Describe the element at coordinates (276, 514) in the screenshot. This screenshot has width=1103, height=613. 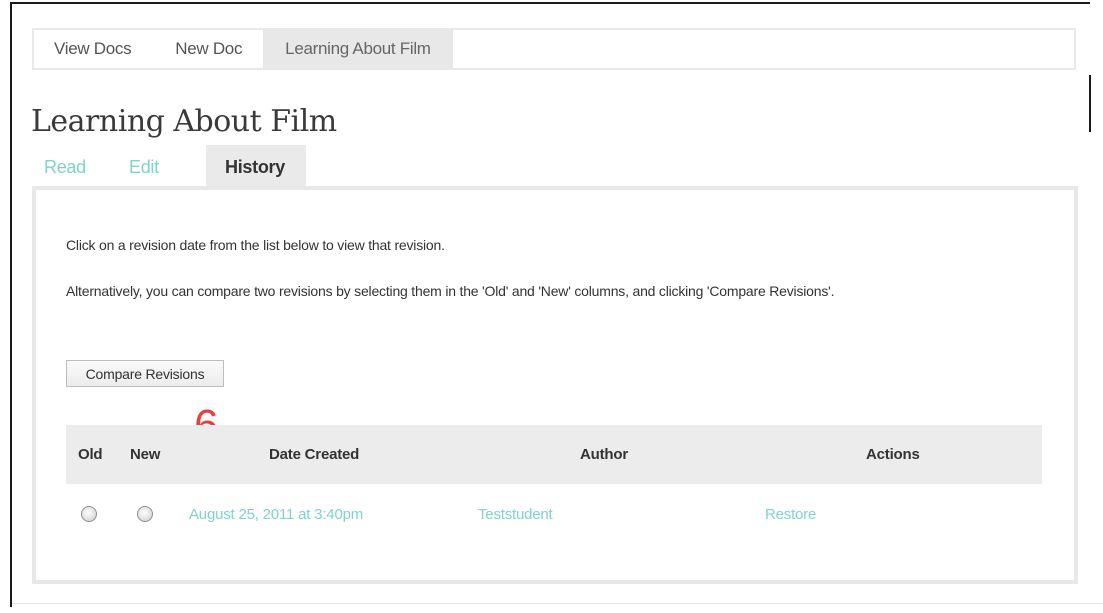
I see `revision-date-link: August 25, 2011 at 3:40pm` at that location.